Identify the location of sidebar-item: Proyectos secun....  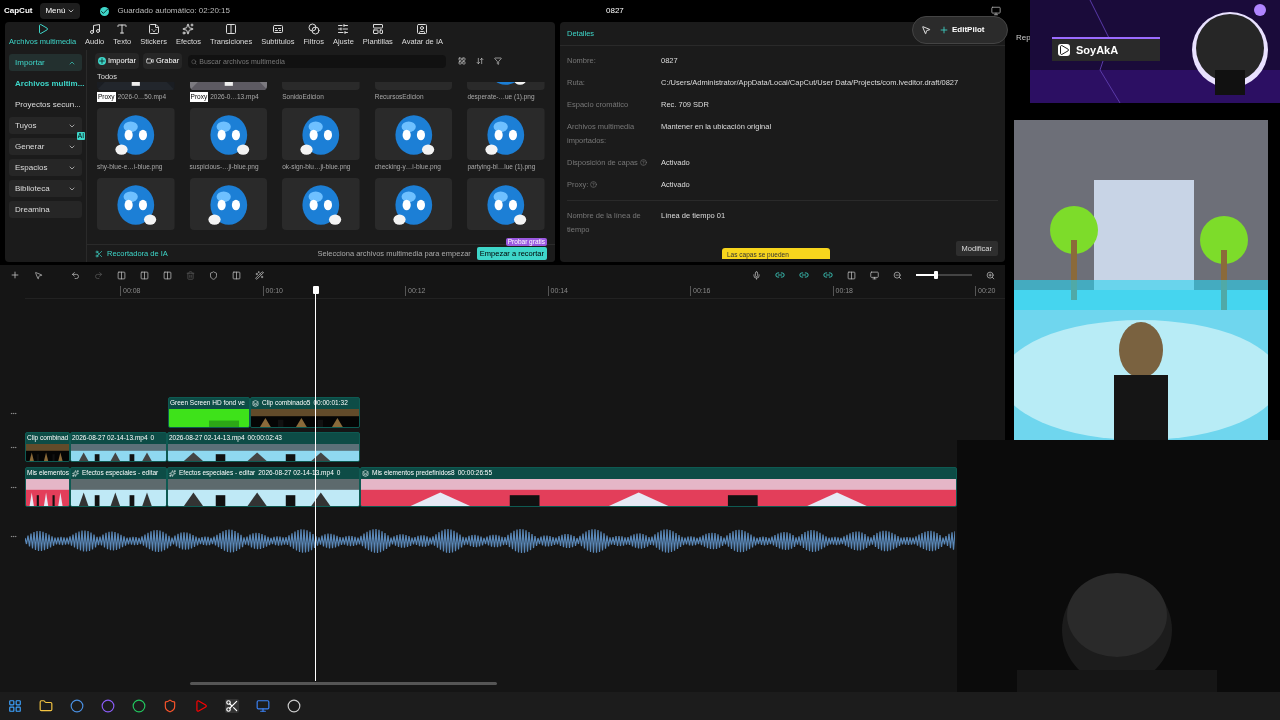
(45, 104).